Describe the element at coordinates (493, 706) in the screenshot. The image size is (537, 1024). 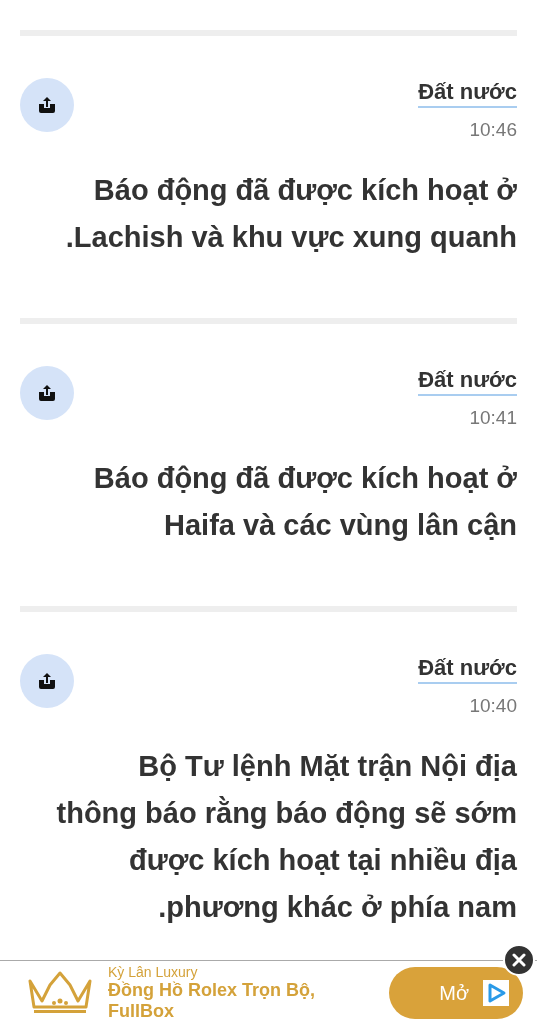
I see `timestamp: 10:40` at that location.